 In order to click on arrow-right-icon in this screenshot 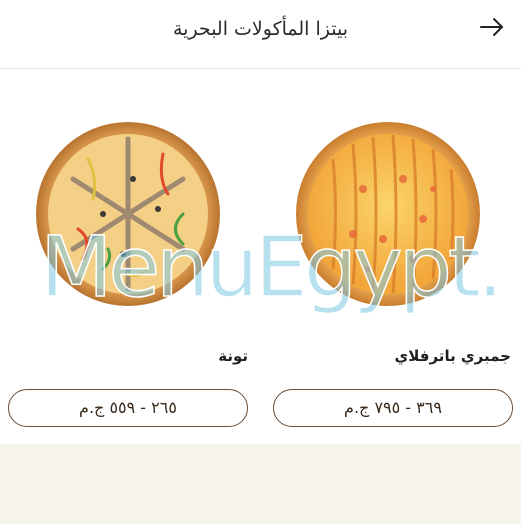, I will do `click(492, 27)`.